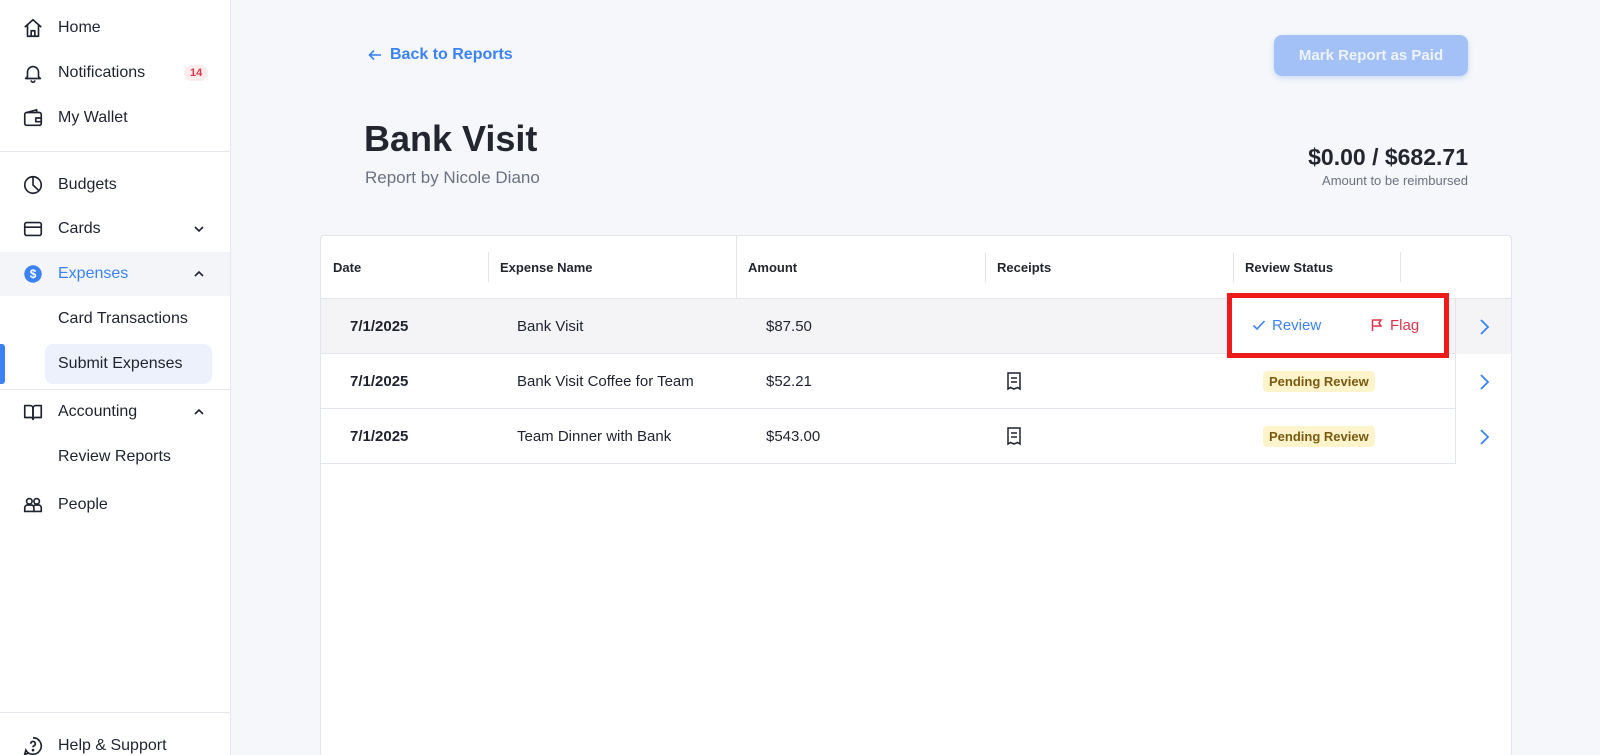 This screenshot has height=755, width=1600. What do you see at coordinates (199, 229) in the screenshot?
I see `chevron-down-icon` at bounding box center [199, 229].